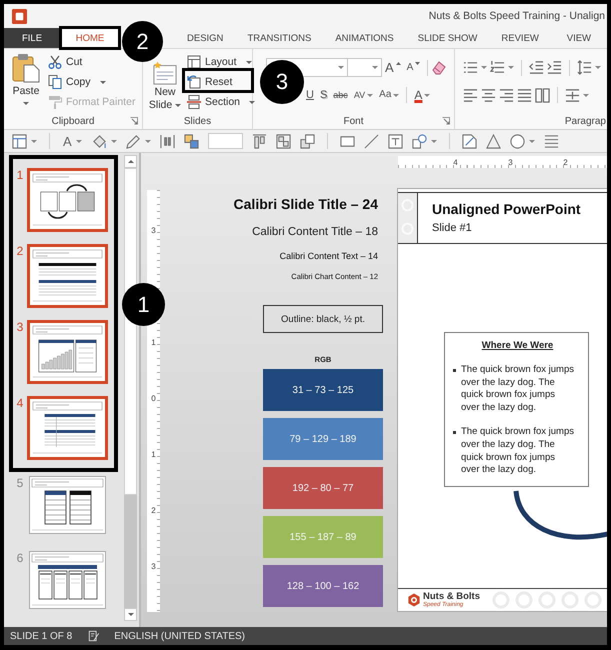  What do you see at coordinates (517, 141) in the screenshot?
I see `circle-icon` at bounding box center [517, 141].